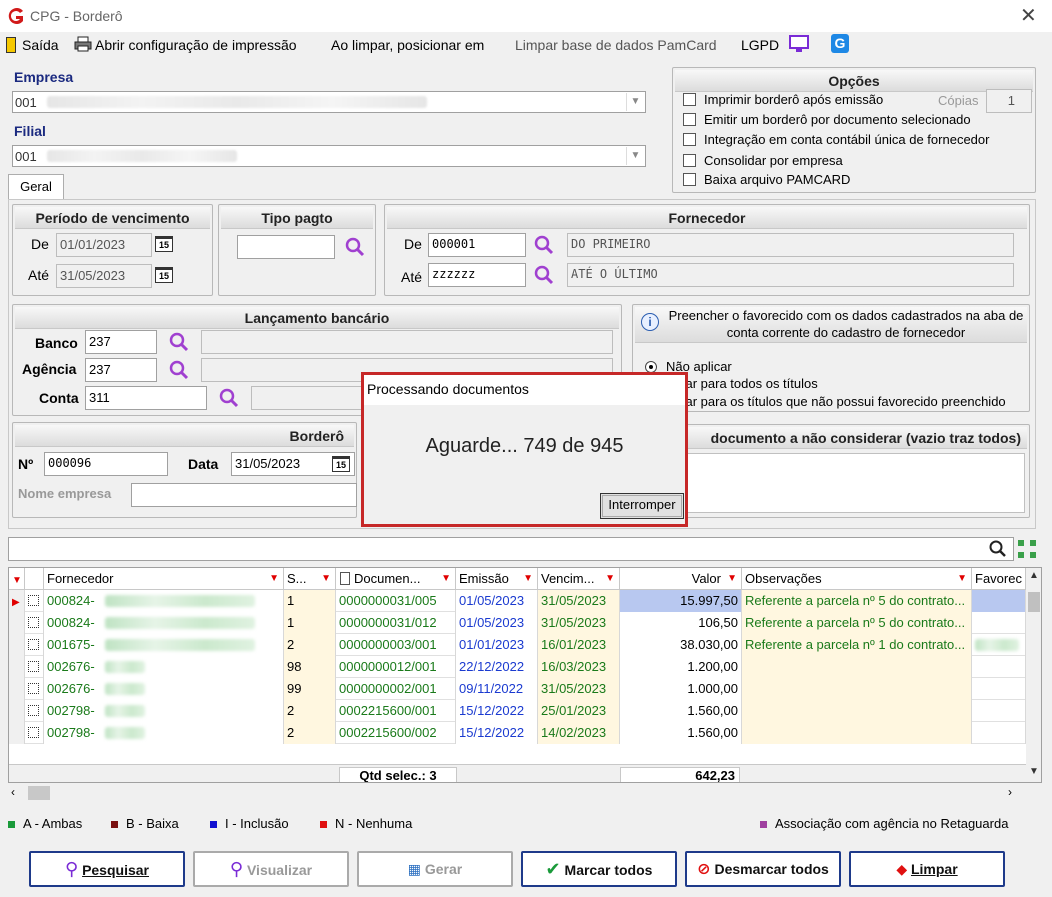 This screenshot has width=1052, height=897. I want to click on redacted-supplier-name, so click(125, 733).